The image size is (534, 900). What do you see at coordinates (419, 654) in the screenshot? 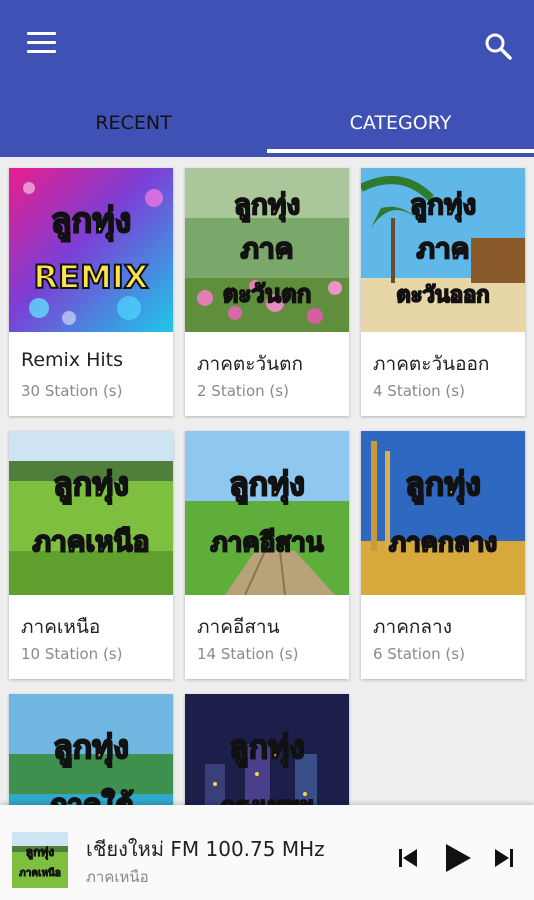
I see `station-count: 6 Station (s)` at bounding box center [419, 654].